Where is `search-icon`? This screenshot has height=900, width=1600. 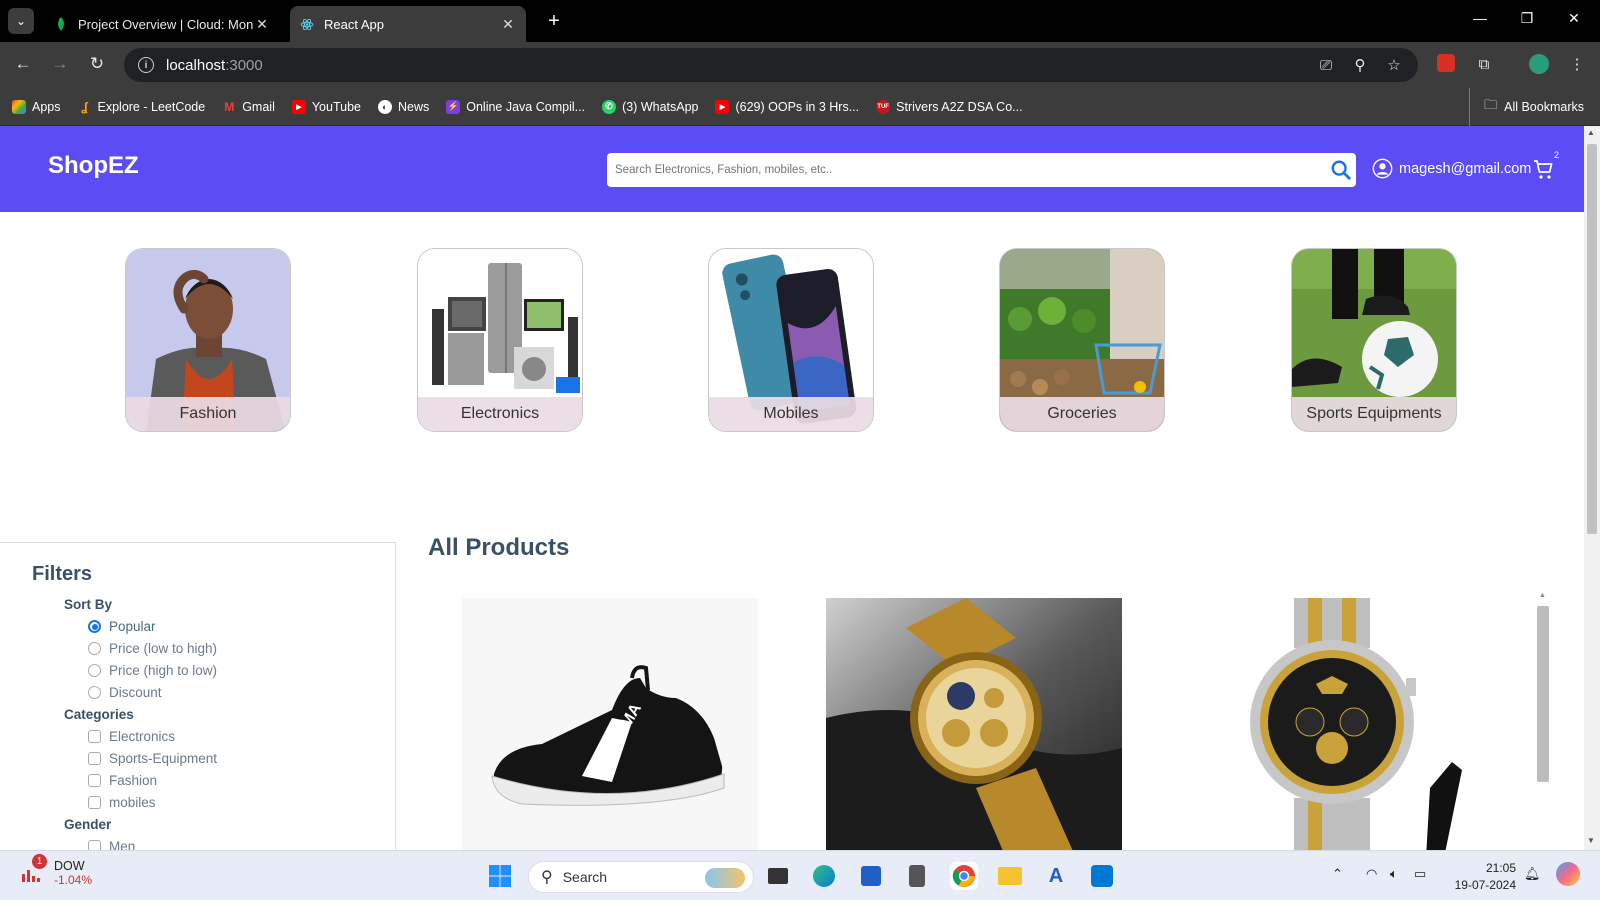 search-icon is located at coordinates (1341, 170).